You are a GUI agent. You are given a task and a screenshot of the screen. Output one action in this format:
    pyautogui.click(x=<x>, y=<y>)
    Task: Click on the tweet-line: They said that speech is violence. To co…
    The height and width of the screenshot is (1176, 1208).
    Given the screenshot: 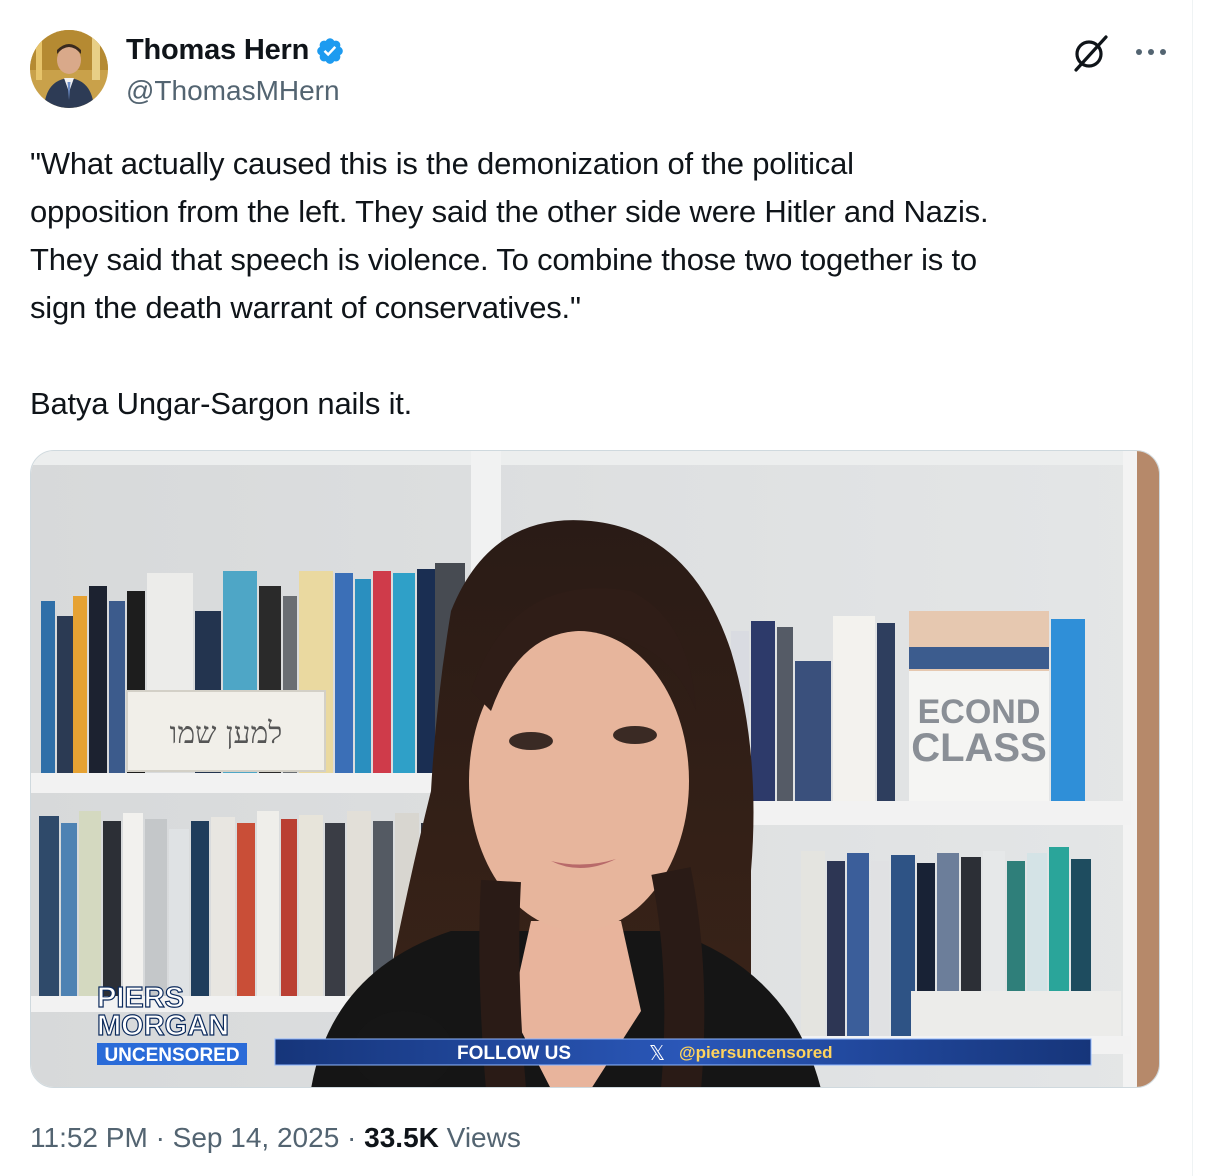 What is the action you would take?
    pyautogui.click(x=503, y=259)
    